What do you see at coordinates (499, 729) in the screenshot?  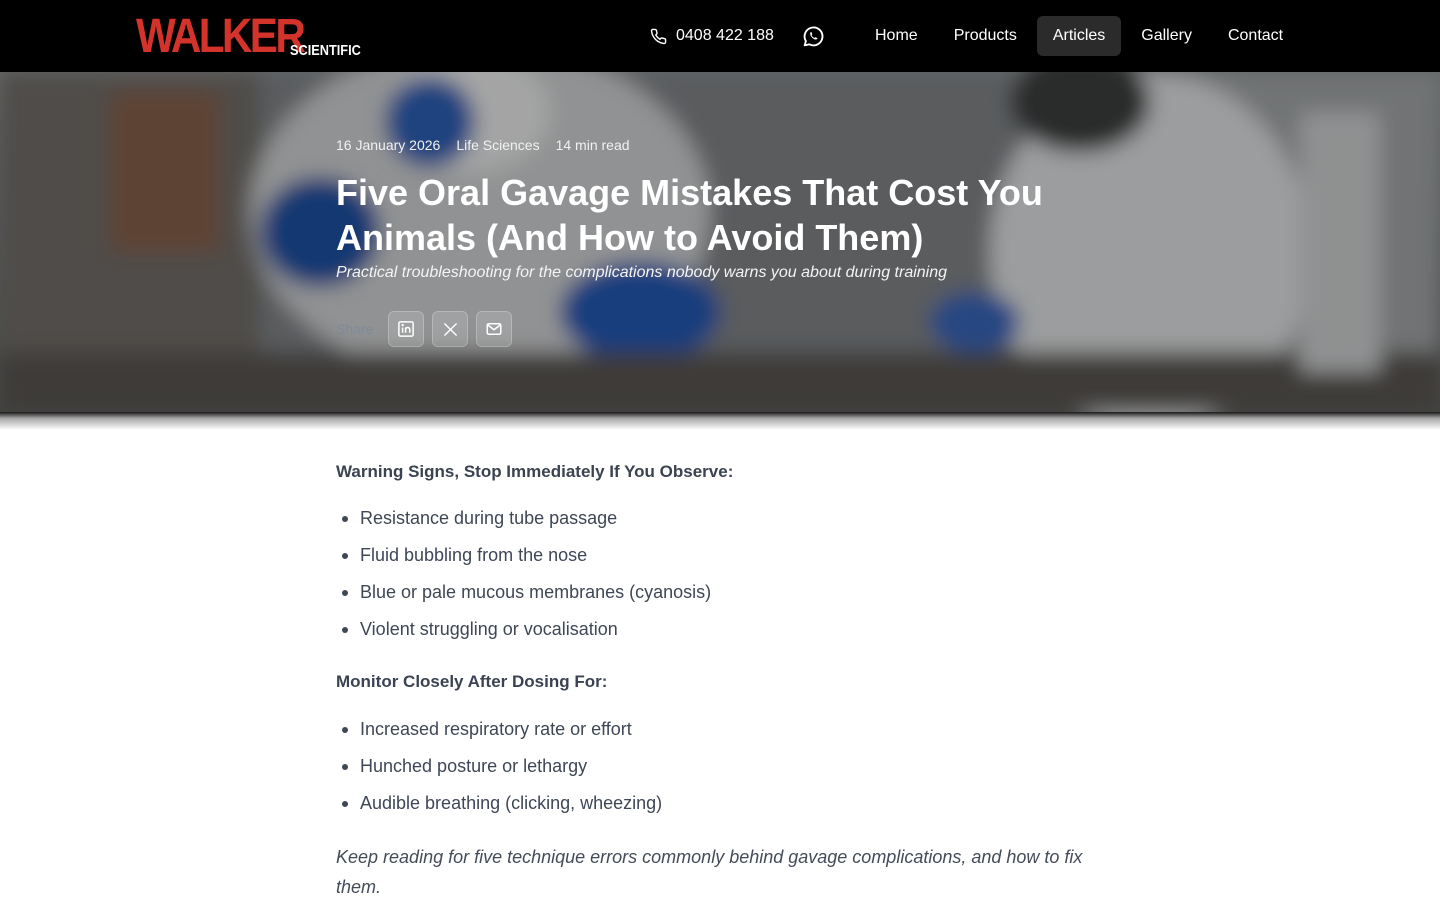 I see `list-item: Increased respiratory rate or effort` at bounding box center [499, 729].